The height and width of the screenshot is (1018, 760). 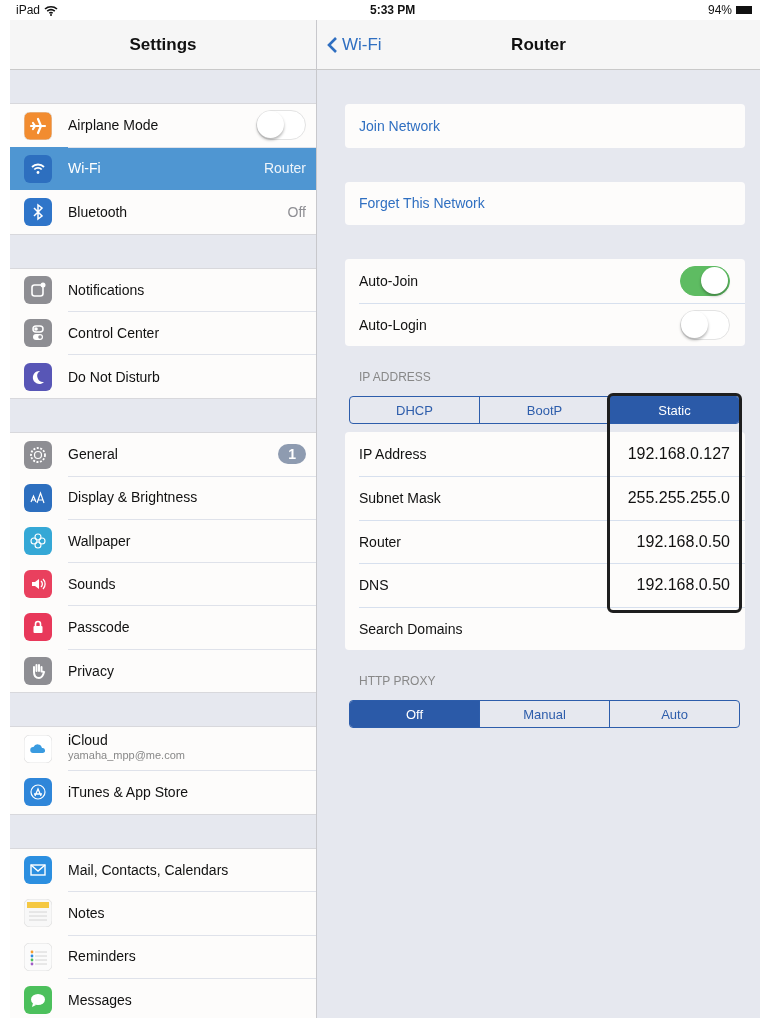 I want to click on sidebar-item: Passcode, so click(x=163, y=627).